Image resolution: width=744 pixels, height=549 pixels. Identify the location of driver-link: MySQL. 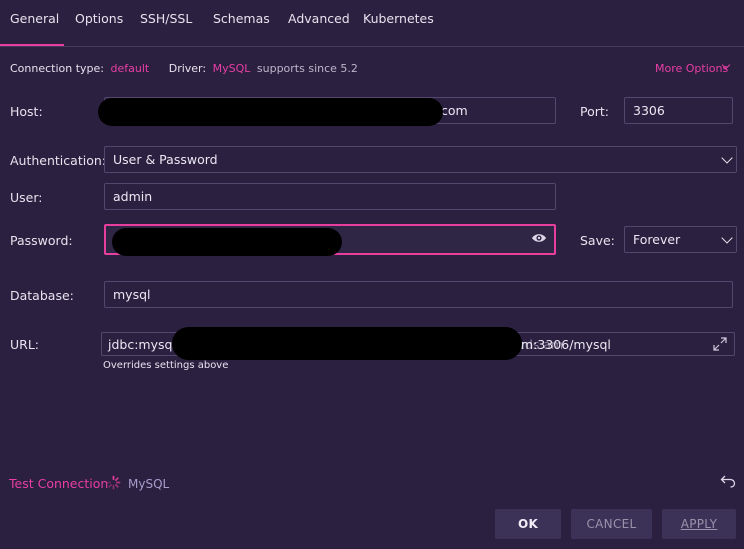
(232, 68).